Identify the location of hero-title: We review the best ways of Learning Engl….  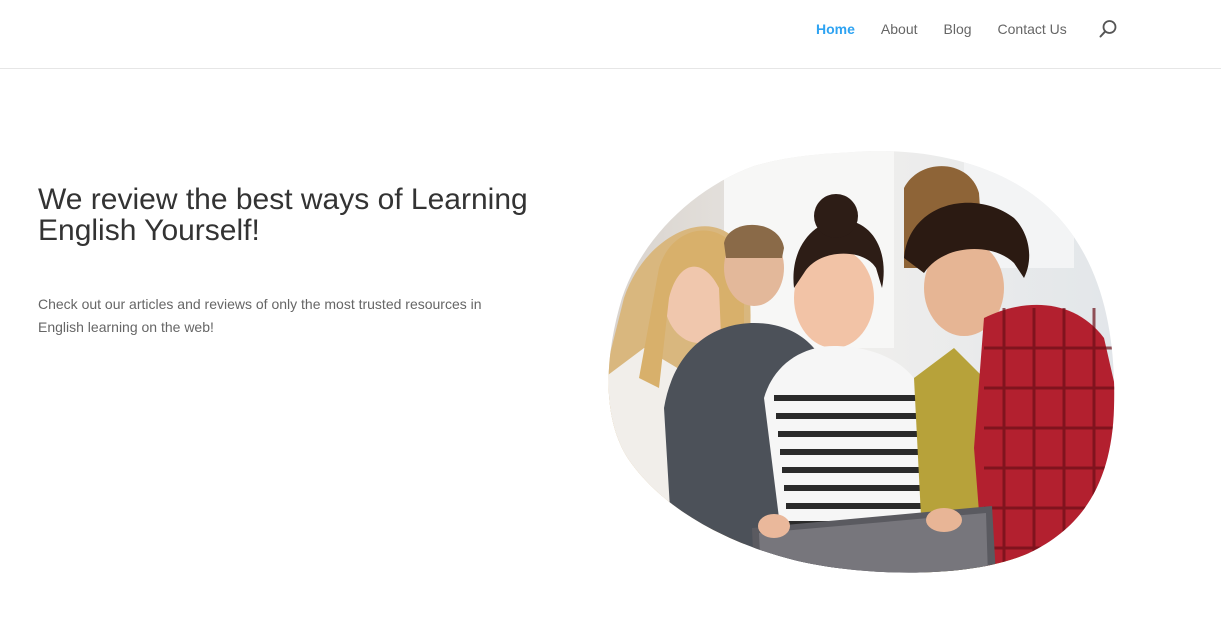
(283, 215).